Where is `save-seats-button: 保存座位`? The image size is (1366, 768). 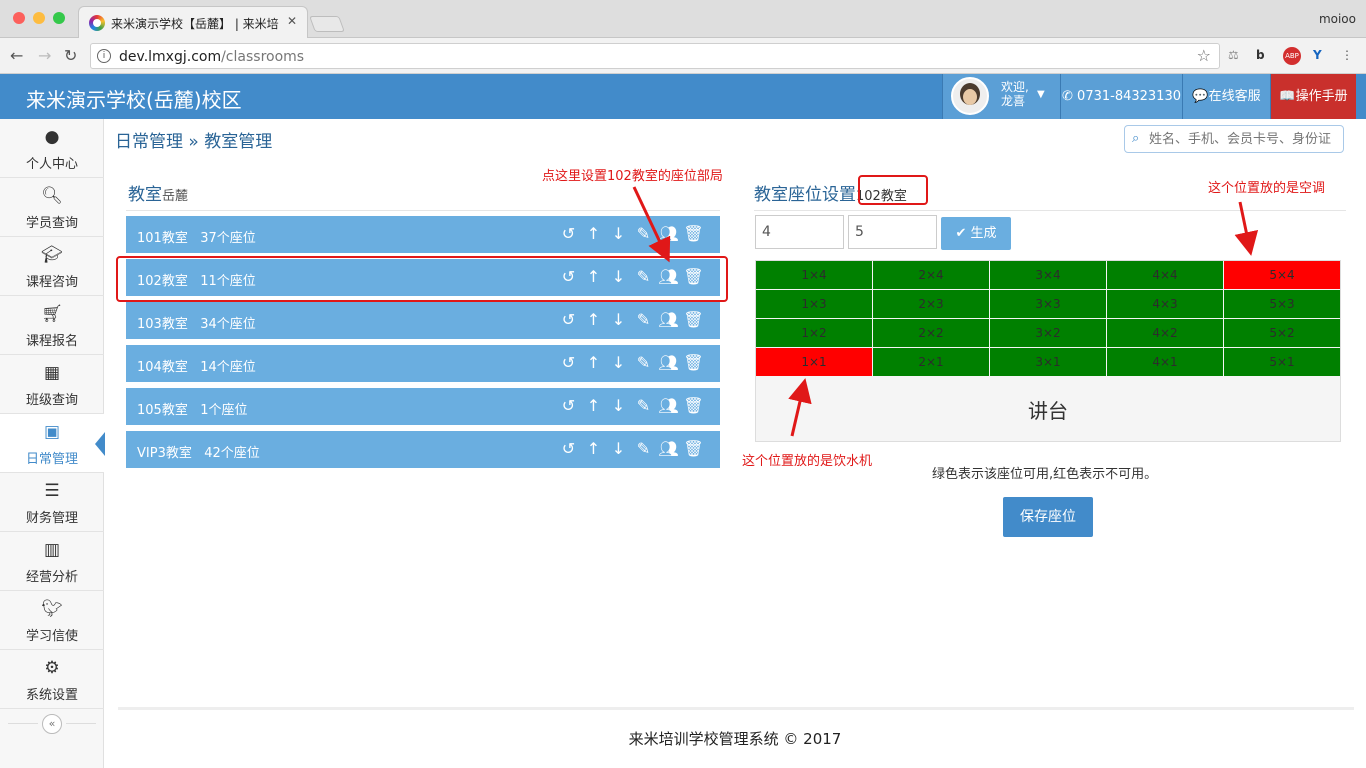 save-seats-button: 保存座位 is located at coordinates (1048, 517).